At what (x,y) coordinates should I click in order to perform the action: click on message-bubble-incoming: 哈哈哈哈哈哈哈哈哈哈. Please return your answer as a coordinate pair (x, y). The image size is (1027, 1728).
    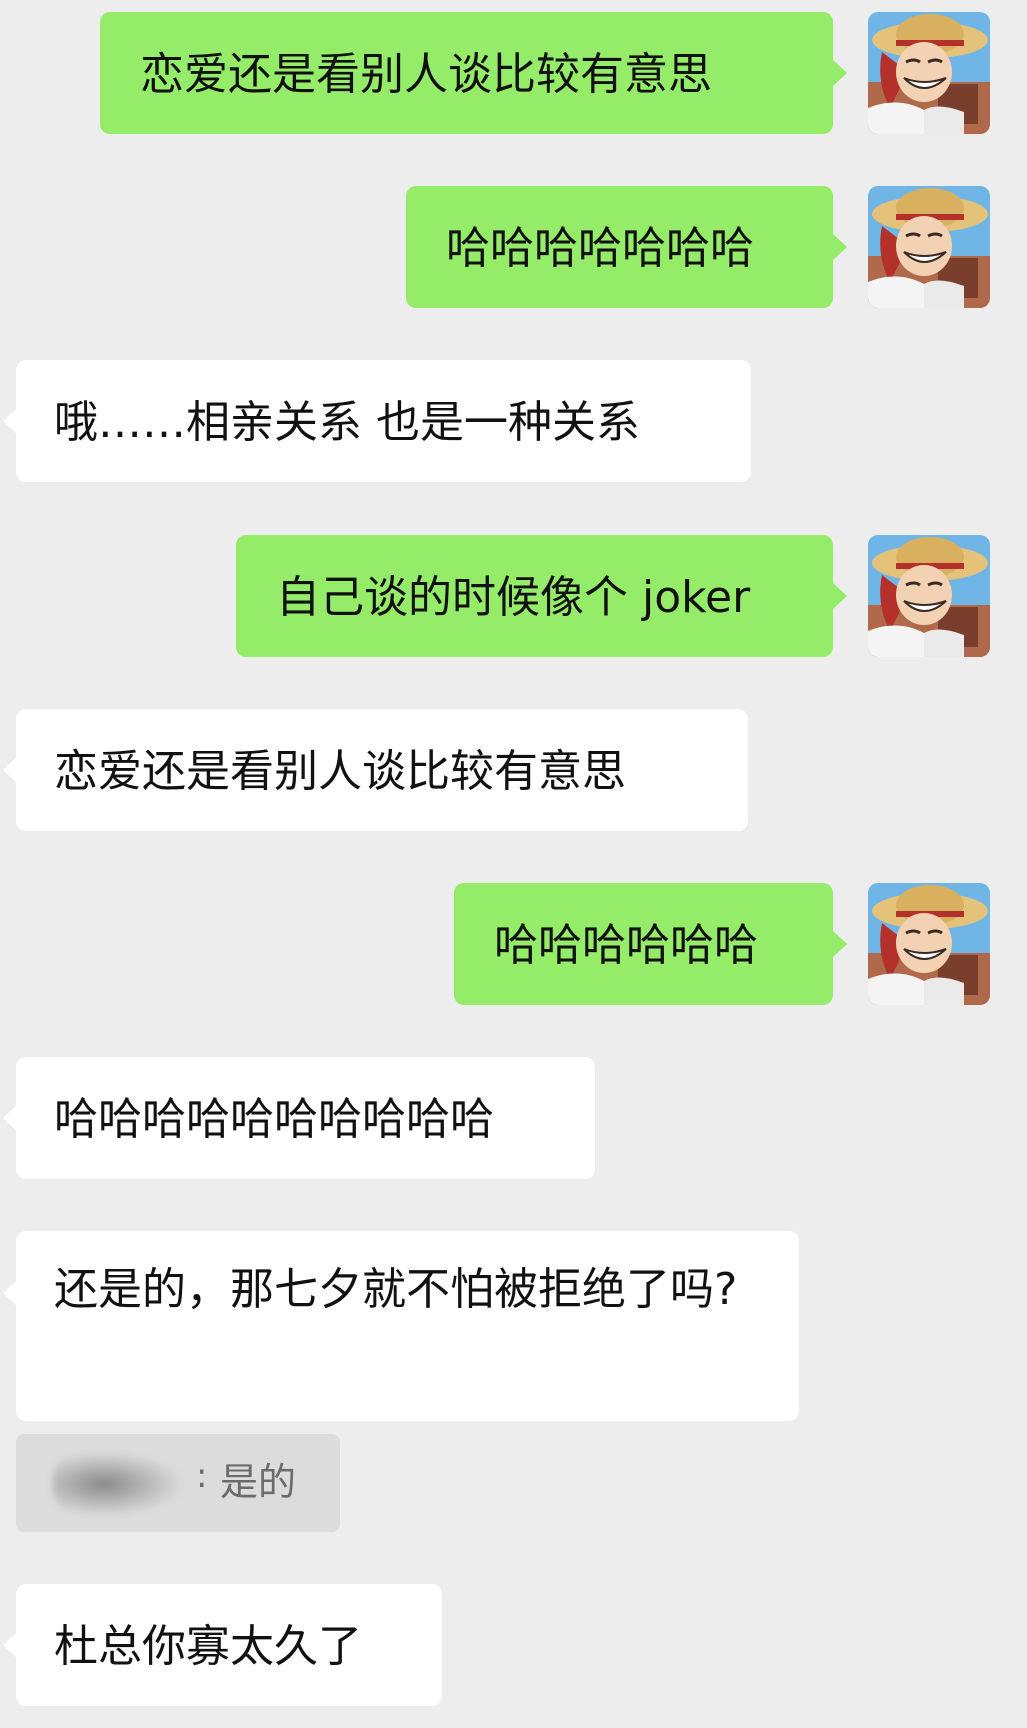
    Looking at the image, I should click on (299, 1118).